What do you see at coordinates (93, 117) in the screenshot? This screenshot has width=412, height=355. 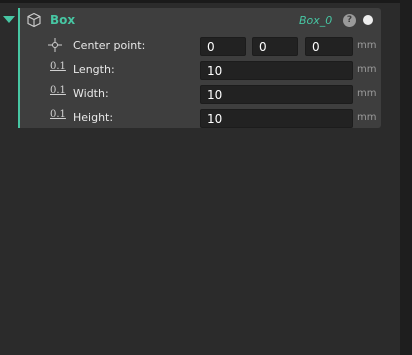 I see `height-label: Height:` at bounding box center [93, 117].